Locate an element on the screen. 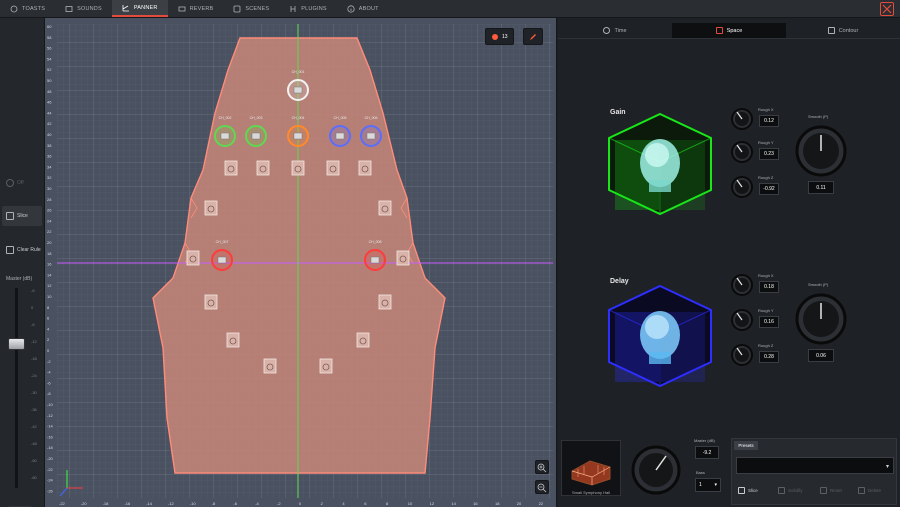 The image size is (900, 507). slice-label: Slice is located at coordinates (22, 216).